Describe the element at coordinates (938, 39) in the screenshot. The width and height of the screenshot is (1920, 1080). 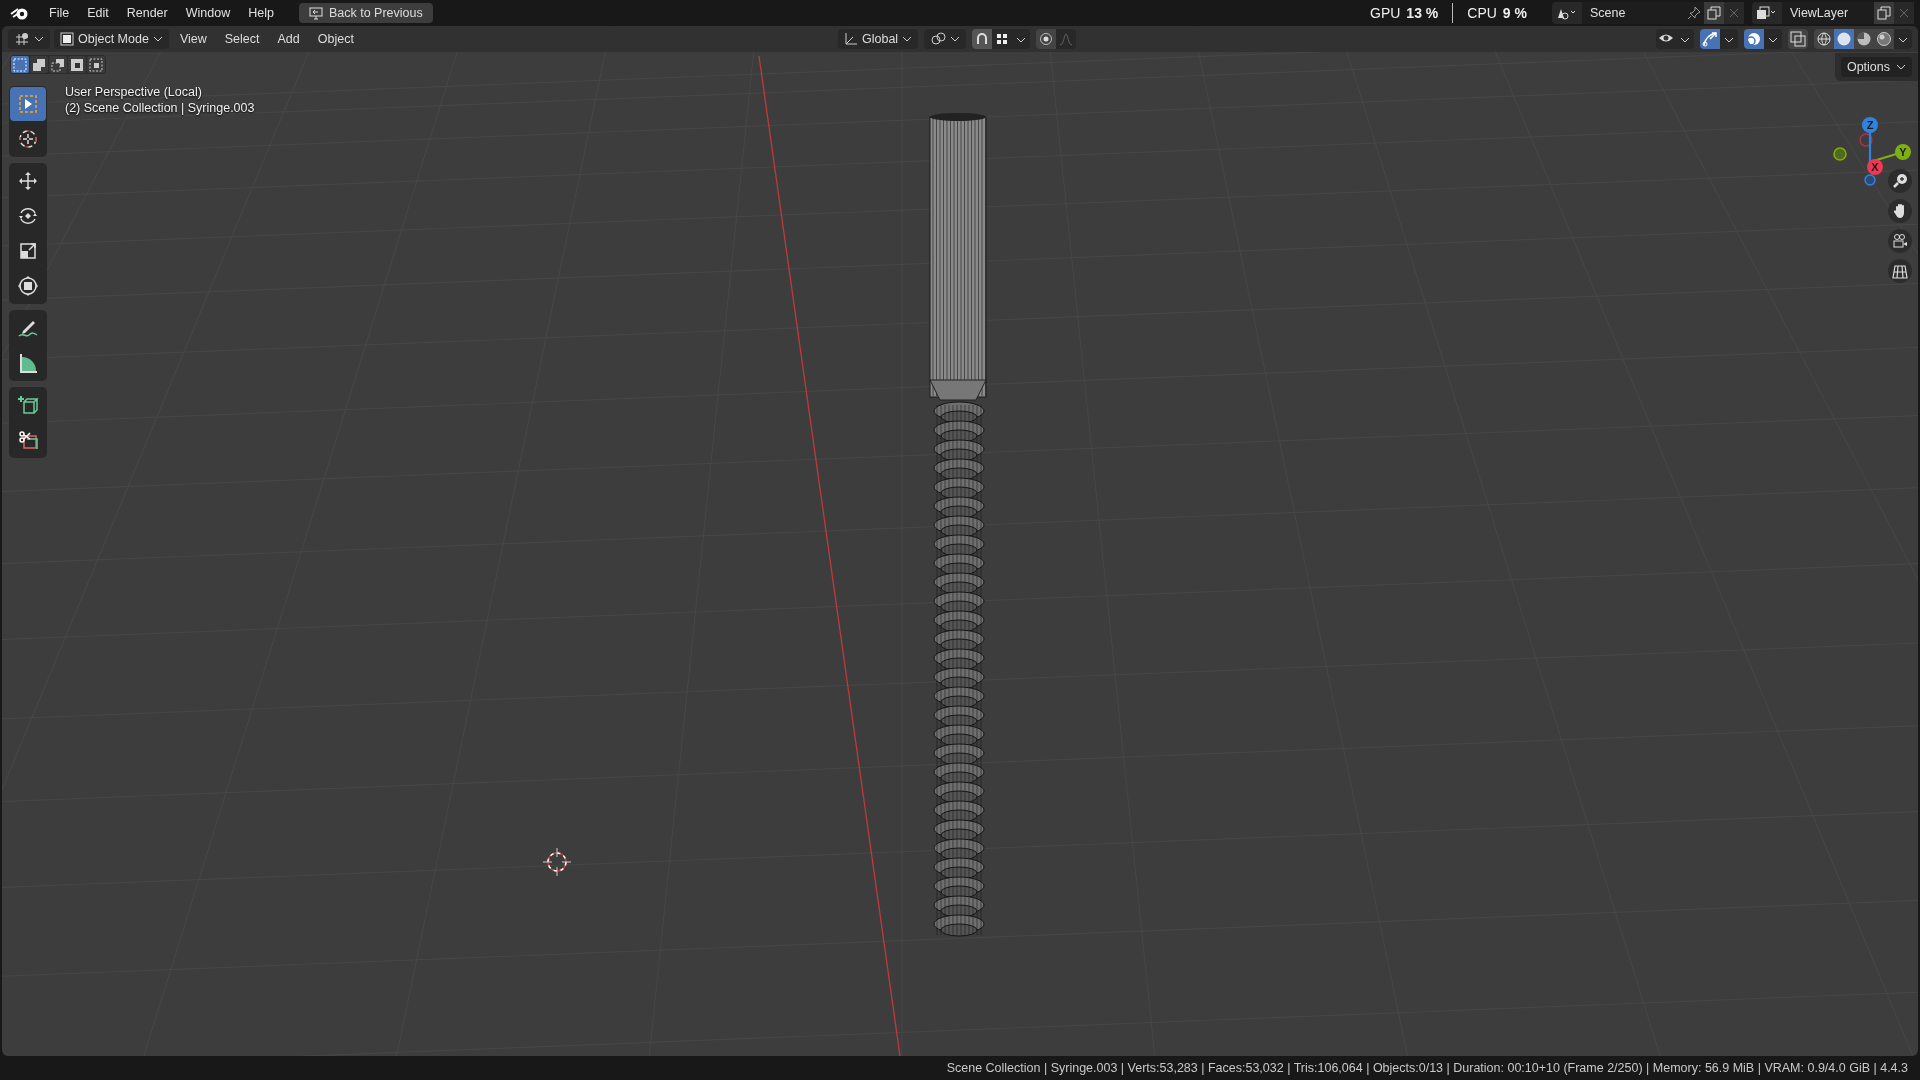
I see `rings-icon` at that location.